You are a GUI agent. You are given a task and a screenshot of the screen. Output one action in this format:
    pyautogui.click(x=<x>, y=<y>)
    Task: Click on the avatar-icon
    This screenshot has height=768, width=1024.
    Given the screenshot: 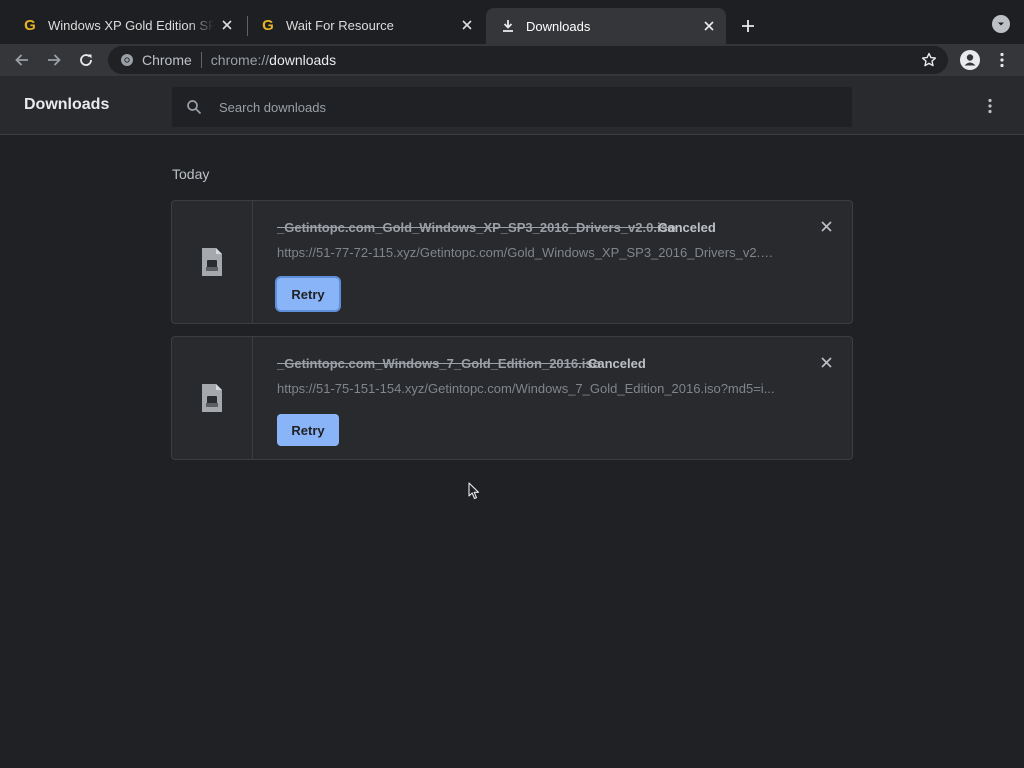 What is the action you would take?
    pyautogui.click(x=970, y=60)
    